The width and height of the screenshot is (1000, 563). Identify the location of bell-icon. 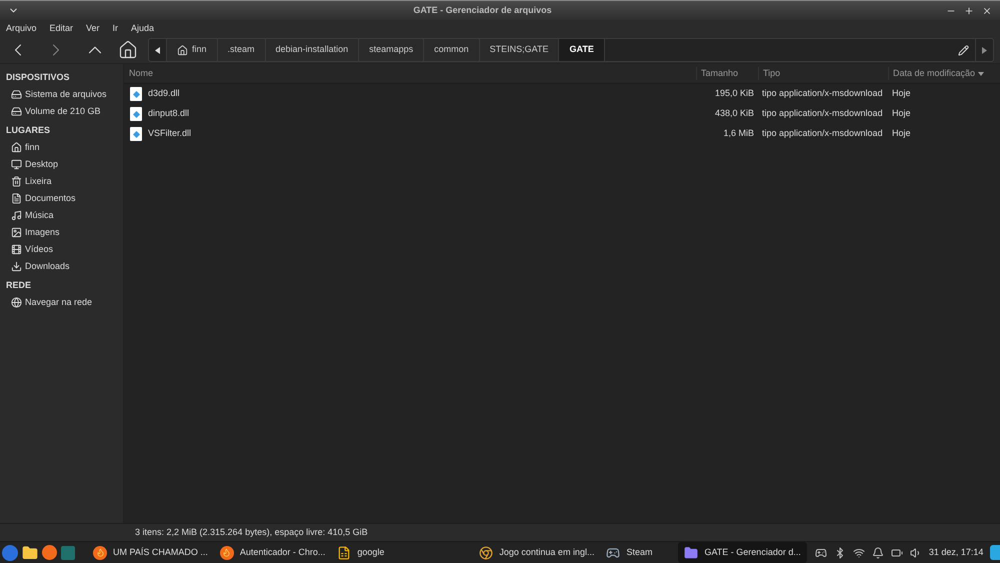
(878, 552).